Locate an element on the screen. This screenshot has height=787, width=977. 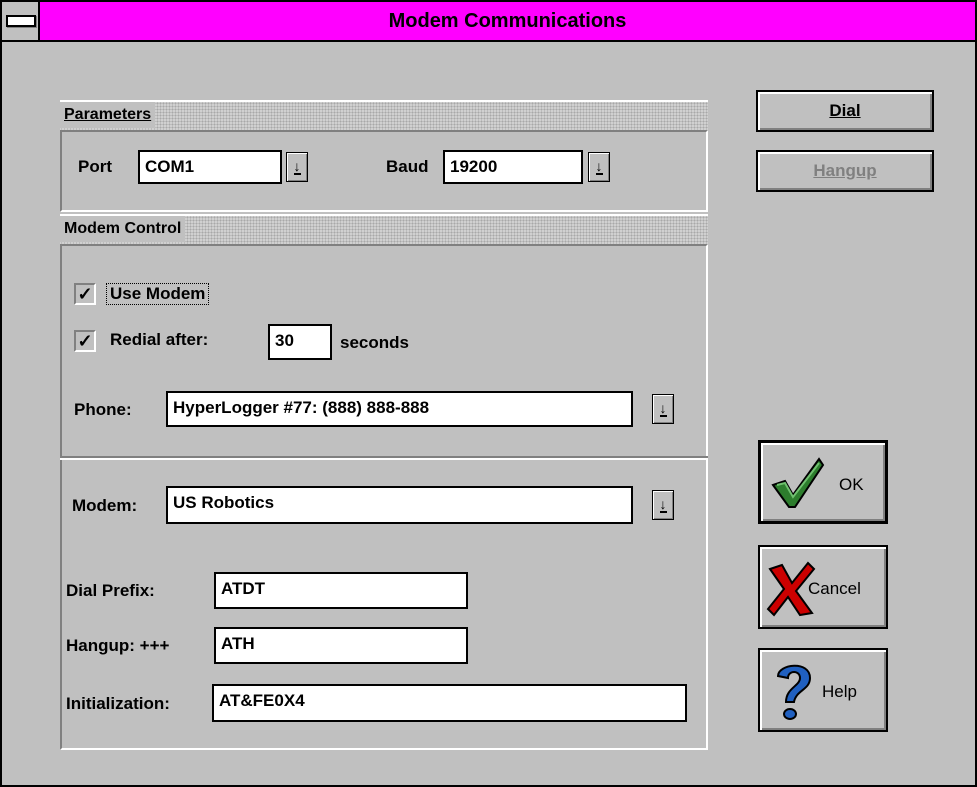
port-dropdown-button: ↓ is located at coordinates (297, 167).